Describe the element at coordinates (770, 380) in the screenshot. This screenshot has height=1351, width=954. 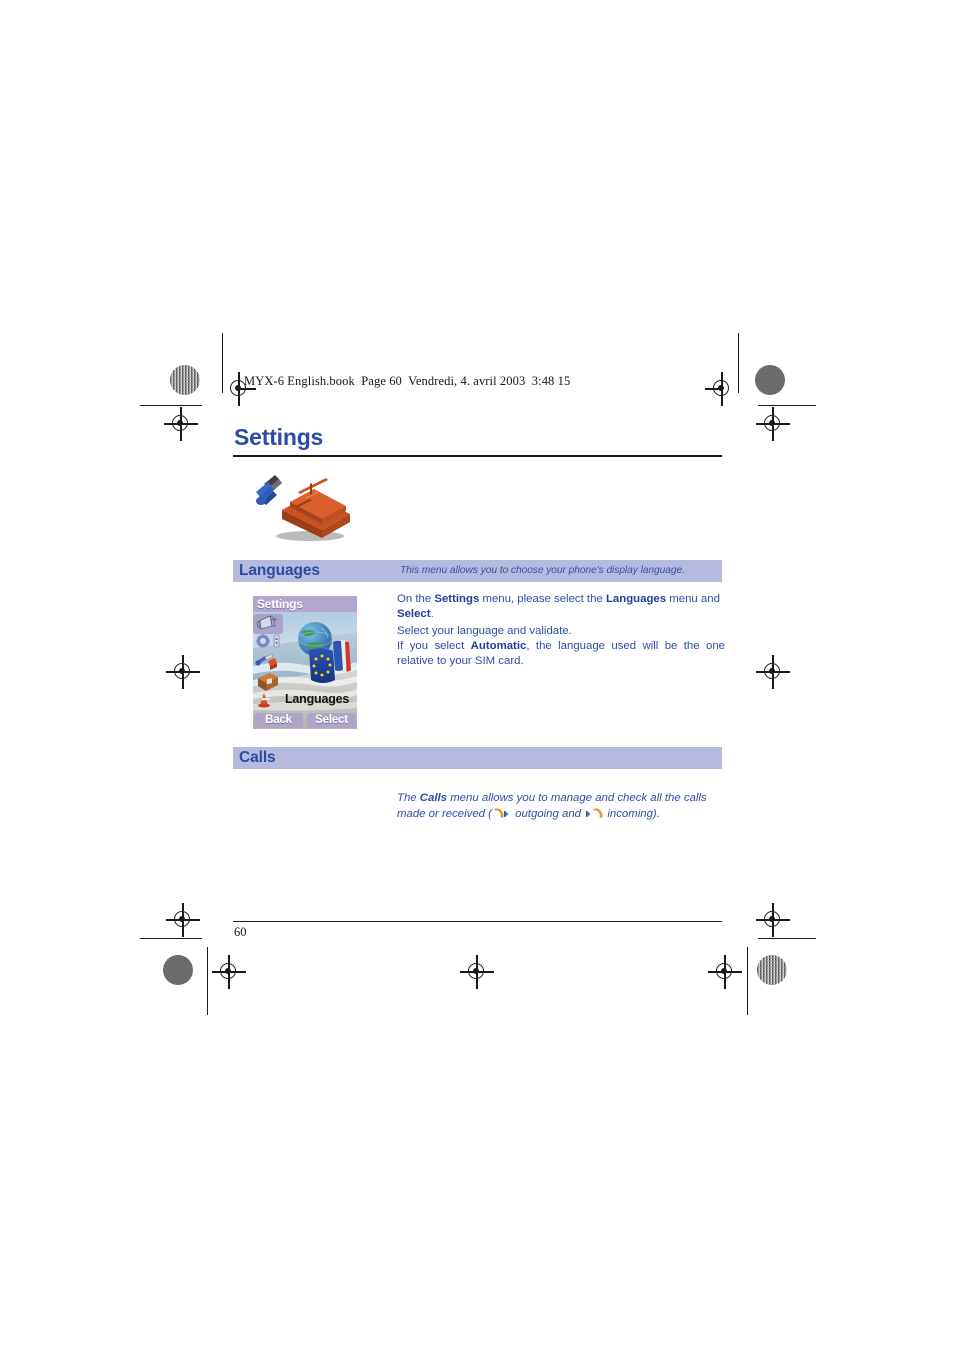
I see `halftone-target-top-right` at that location.